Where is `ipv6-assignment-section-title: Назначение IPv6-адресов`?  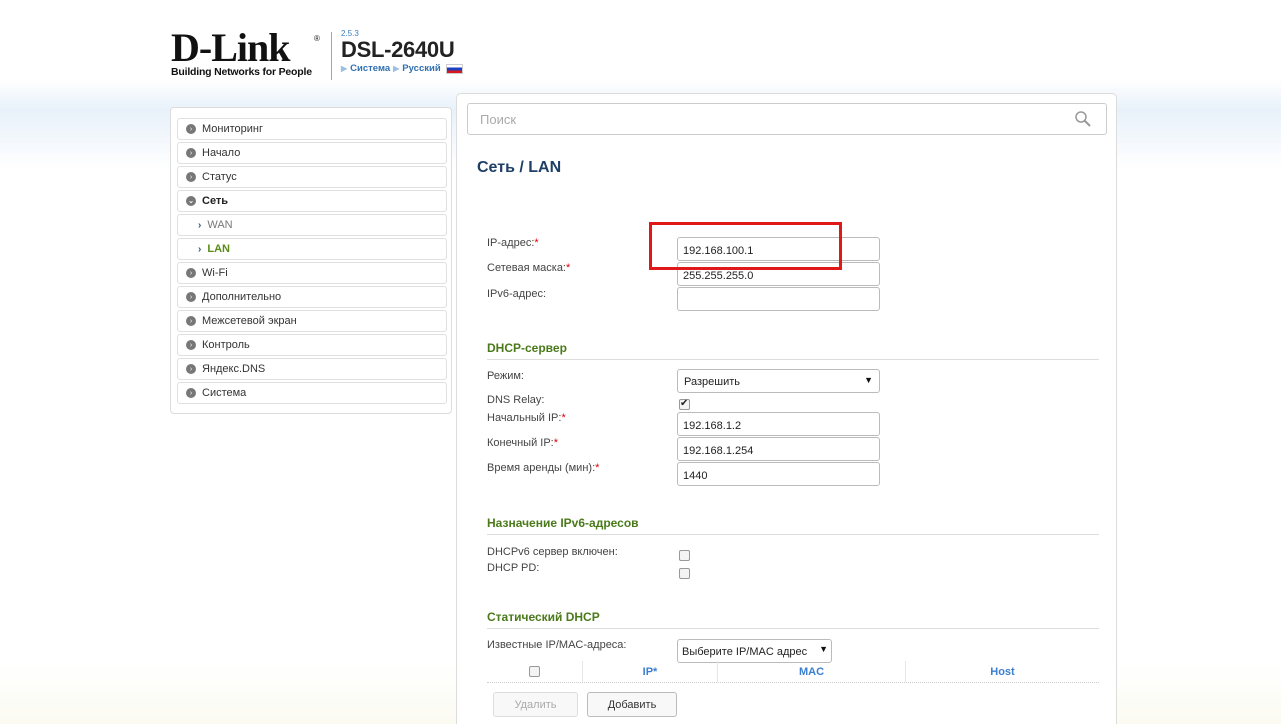 ipv6-assignment-section-title: Назначение IPv6-адресов is located at coordinates (793, 525).